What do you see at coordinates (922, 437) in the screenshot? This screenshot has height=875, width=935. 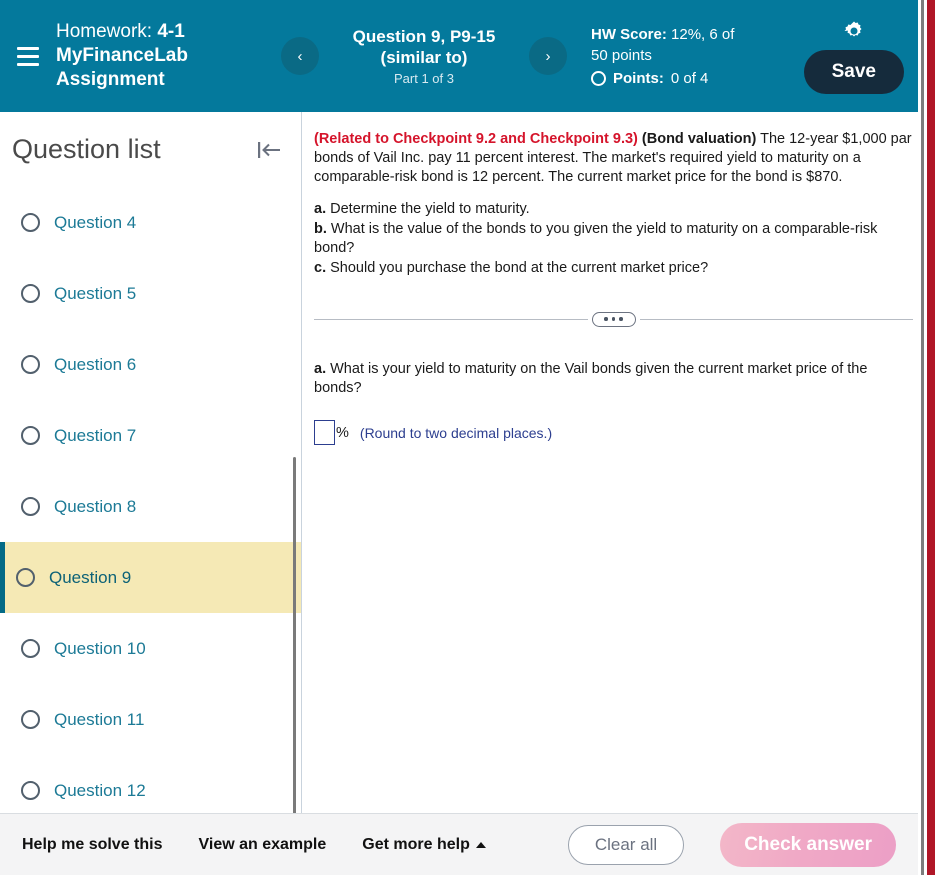 I see `page-scrollbar-thumb` at bounding box center [922, 437].